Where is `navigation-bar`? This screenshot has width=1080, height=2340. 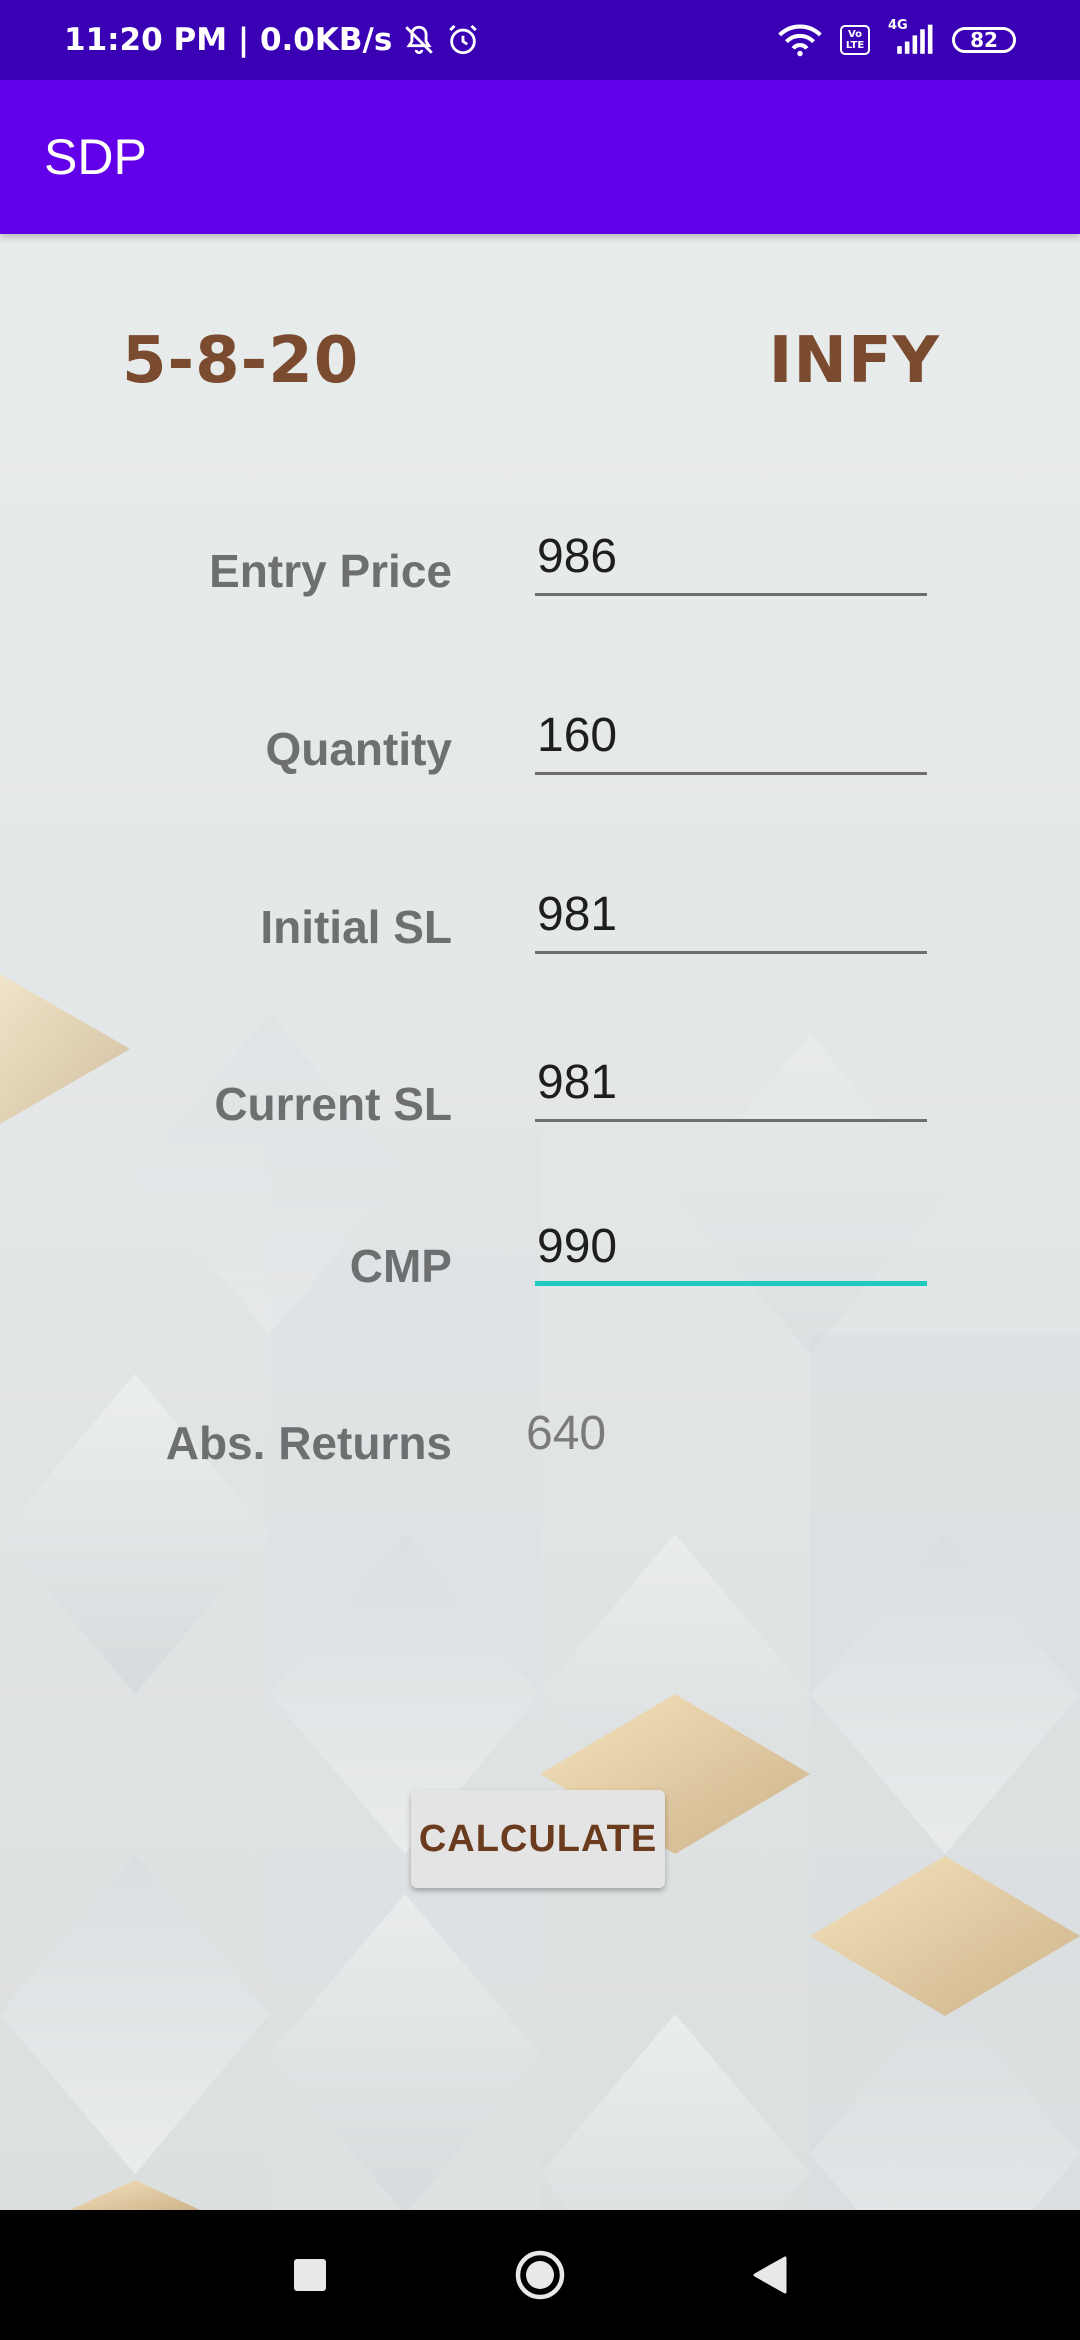 navigation-bar is located at coordinates (540, 2275).